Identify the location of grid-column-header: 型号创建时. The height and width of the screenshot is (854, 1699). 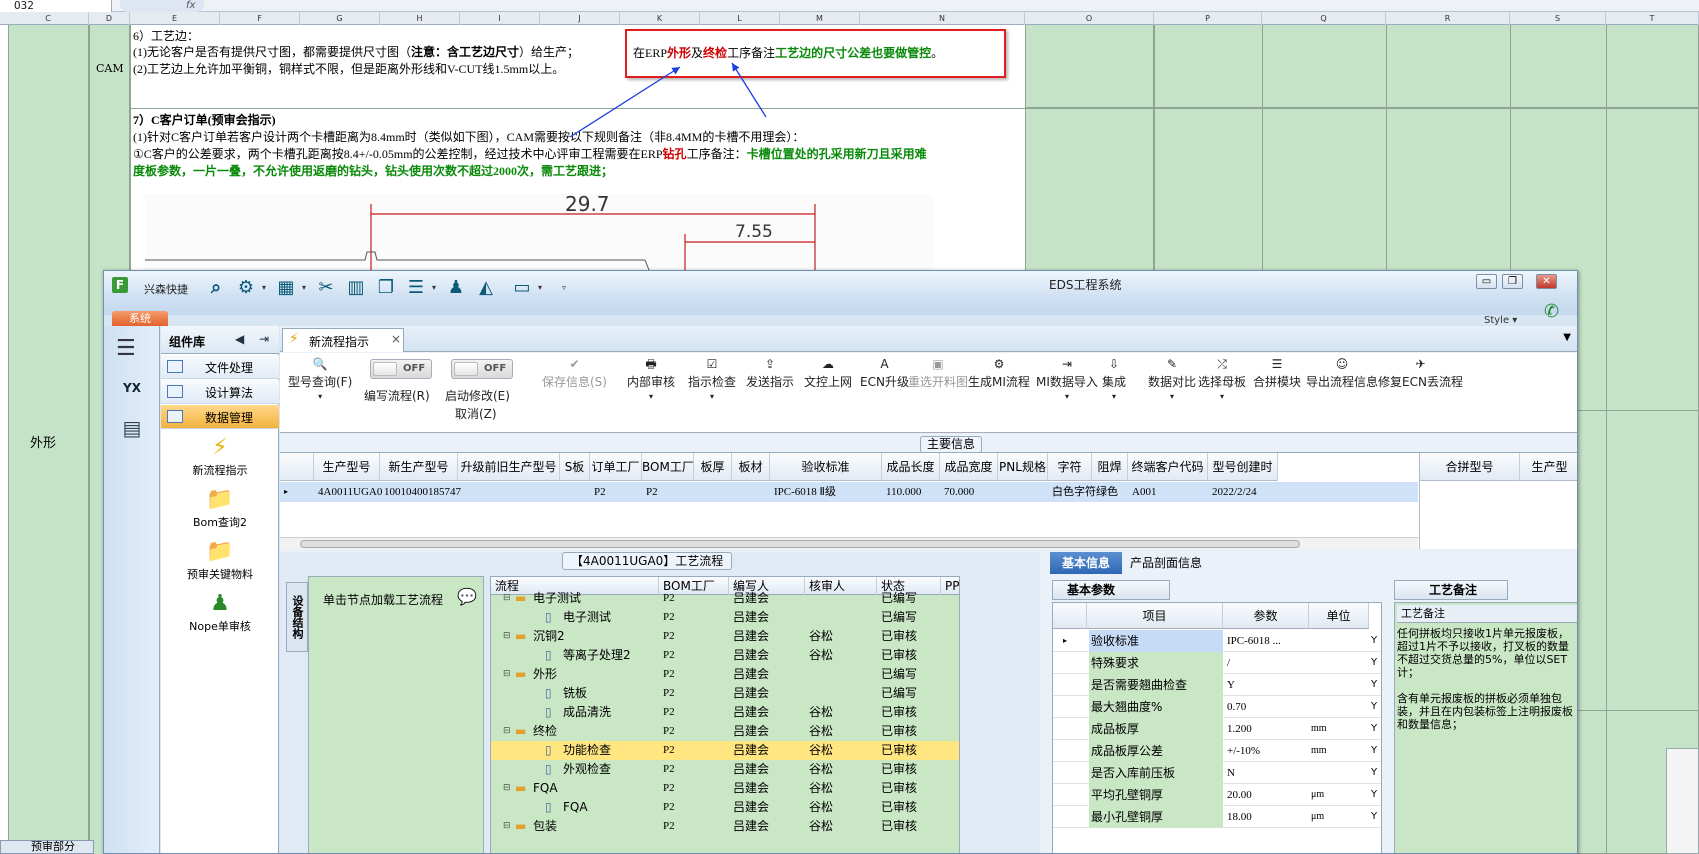
(1243, 467).